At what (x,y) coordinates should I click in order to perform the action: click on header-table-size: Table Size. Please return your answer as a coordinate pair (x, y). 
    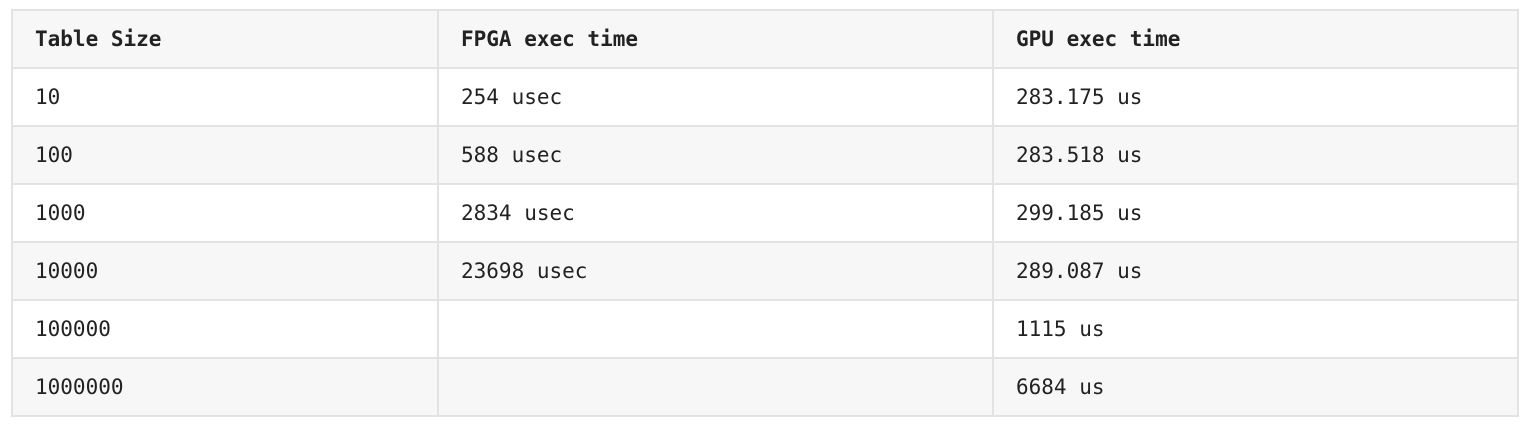
    Looking at the image, I should click on (225, 39).